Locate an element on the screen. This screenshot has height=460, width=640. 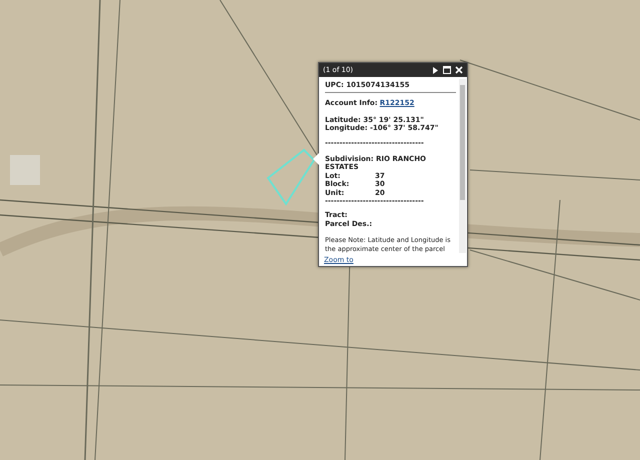
close-icon is located at coordinates (459, 70).